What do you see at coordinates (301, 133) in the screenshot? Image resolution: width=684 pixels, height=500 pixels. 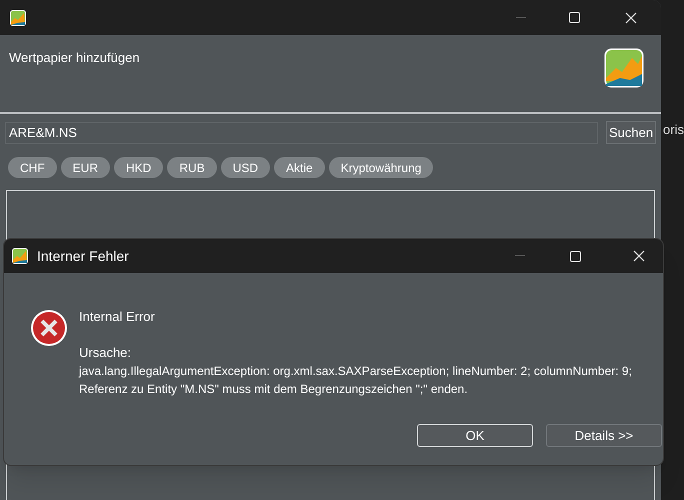 I see `search-field: ARE&M.NS` at bounding box center [301, 133].